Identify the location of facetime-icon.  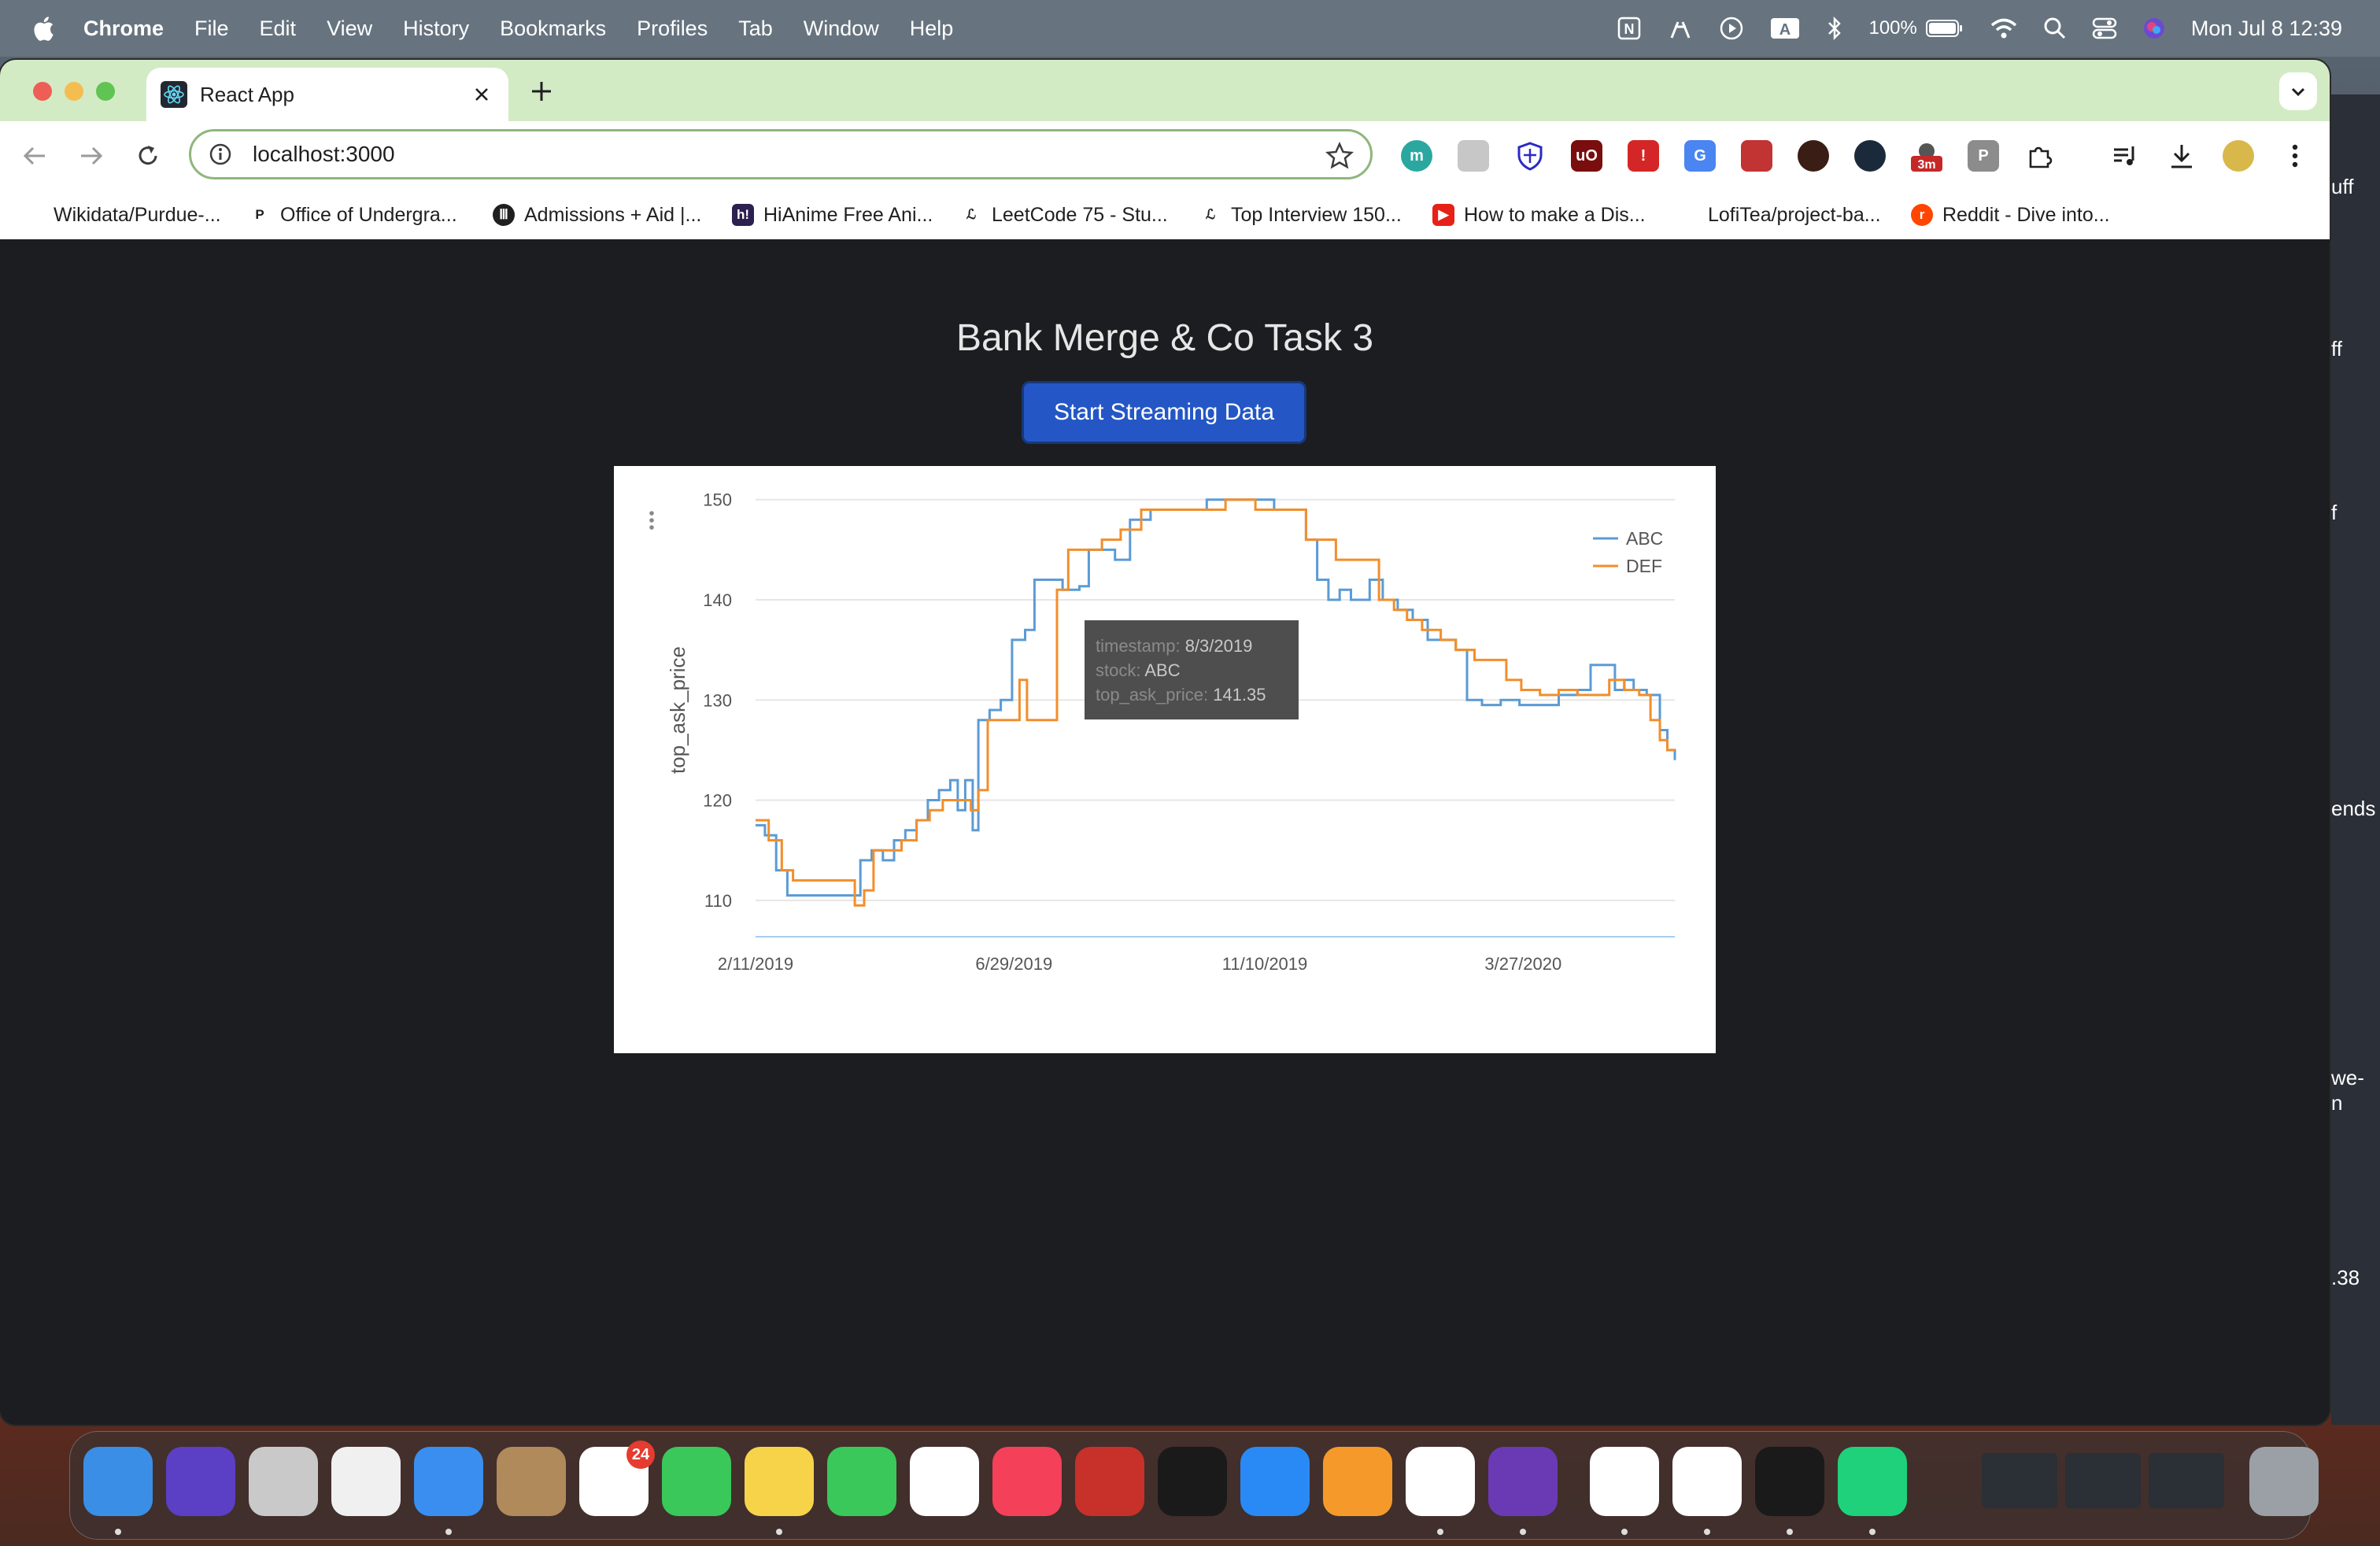
(696, 1481).